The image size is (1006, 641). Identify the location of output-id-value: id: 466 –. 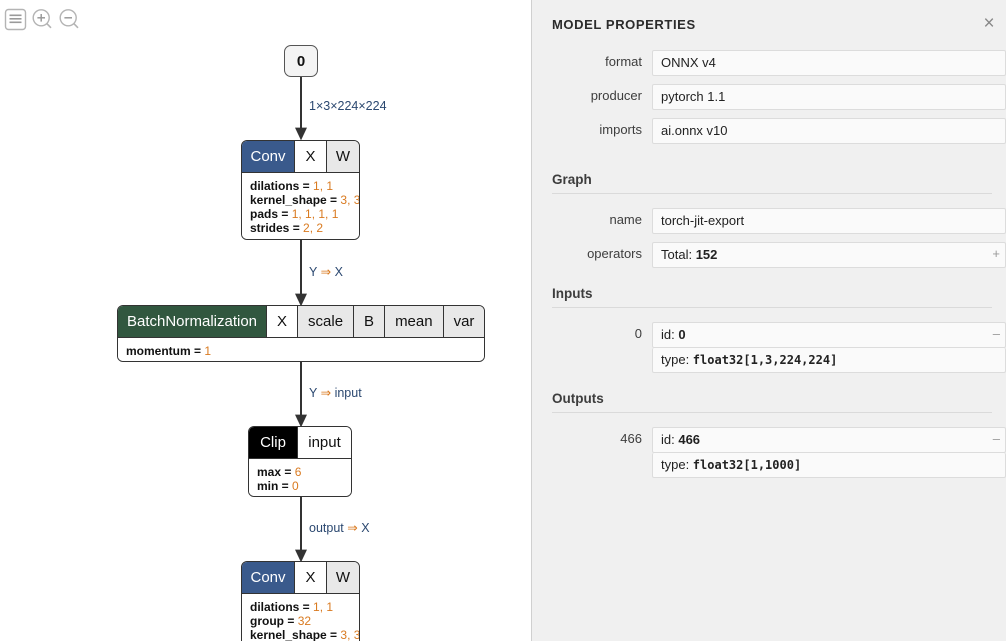
(829, 440).